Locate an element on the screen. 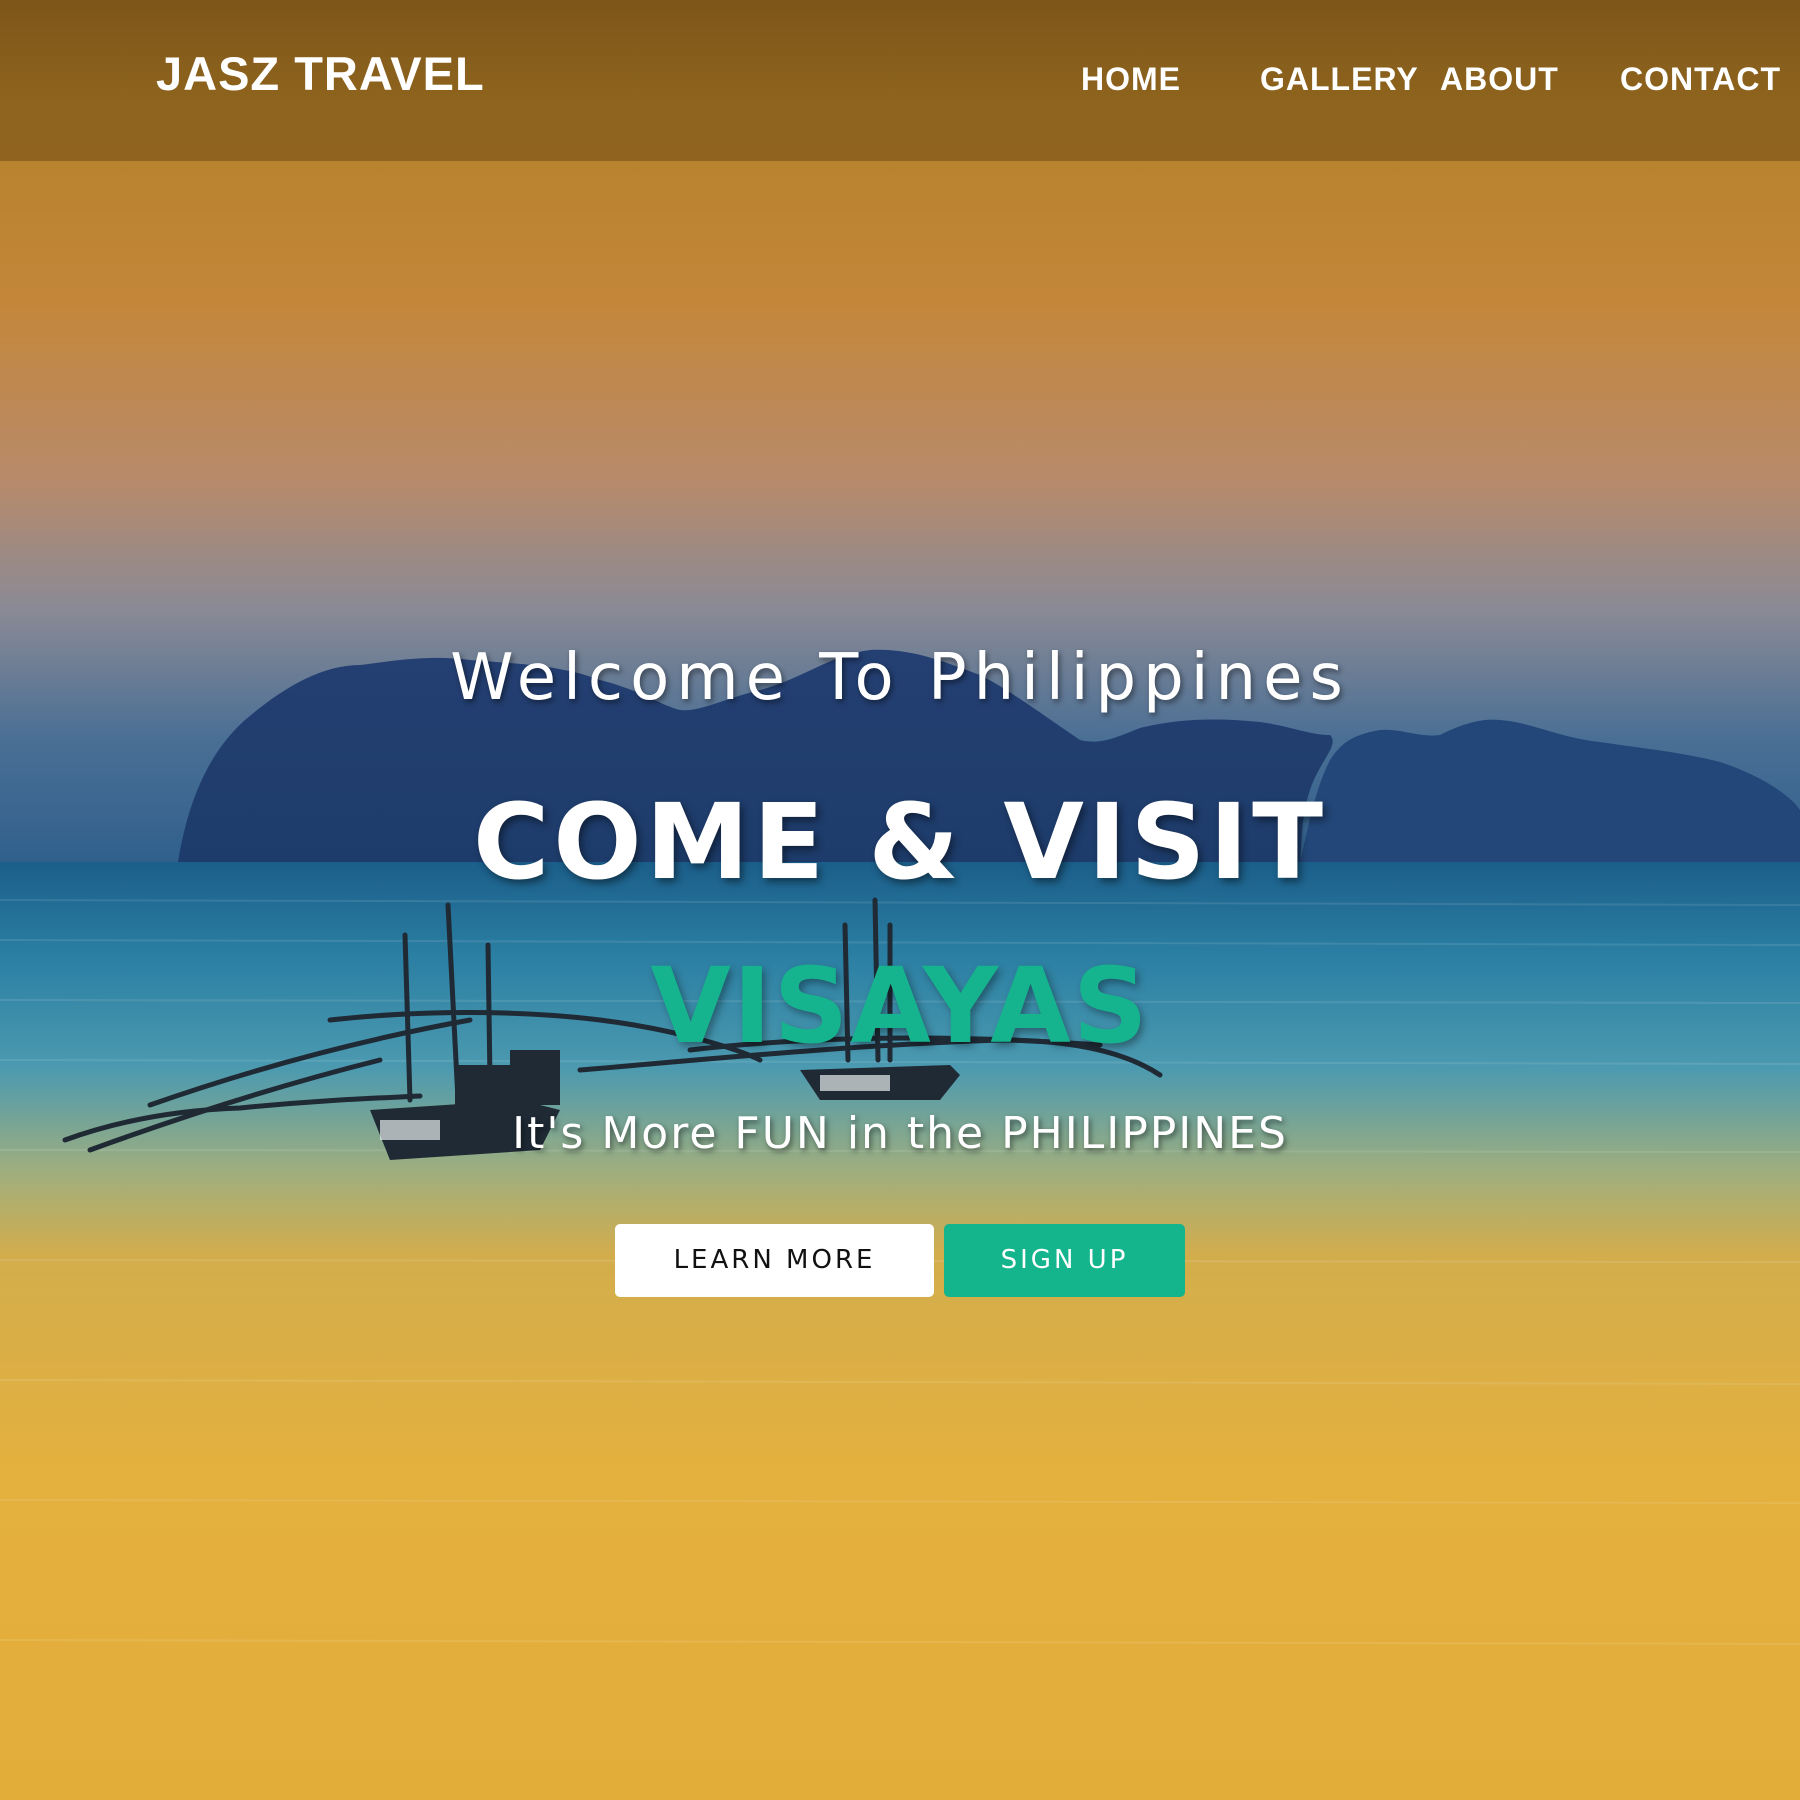 The image size is (1800, 1800). hero-headline: COME & VISIT is located at coordinates (900, 842).